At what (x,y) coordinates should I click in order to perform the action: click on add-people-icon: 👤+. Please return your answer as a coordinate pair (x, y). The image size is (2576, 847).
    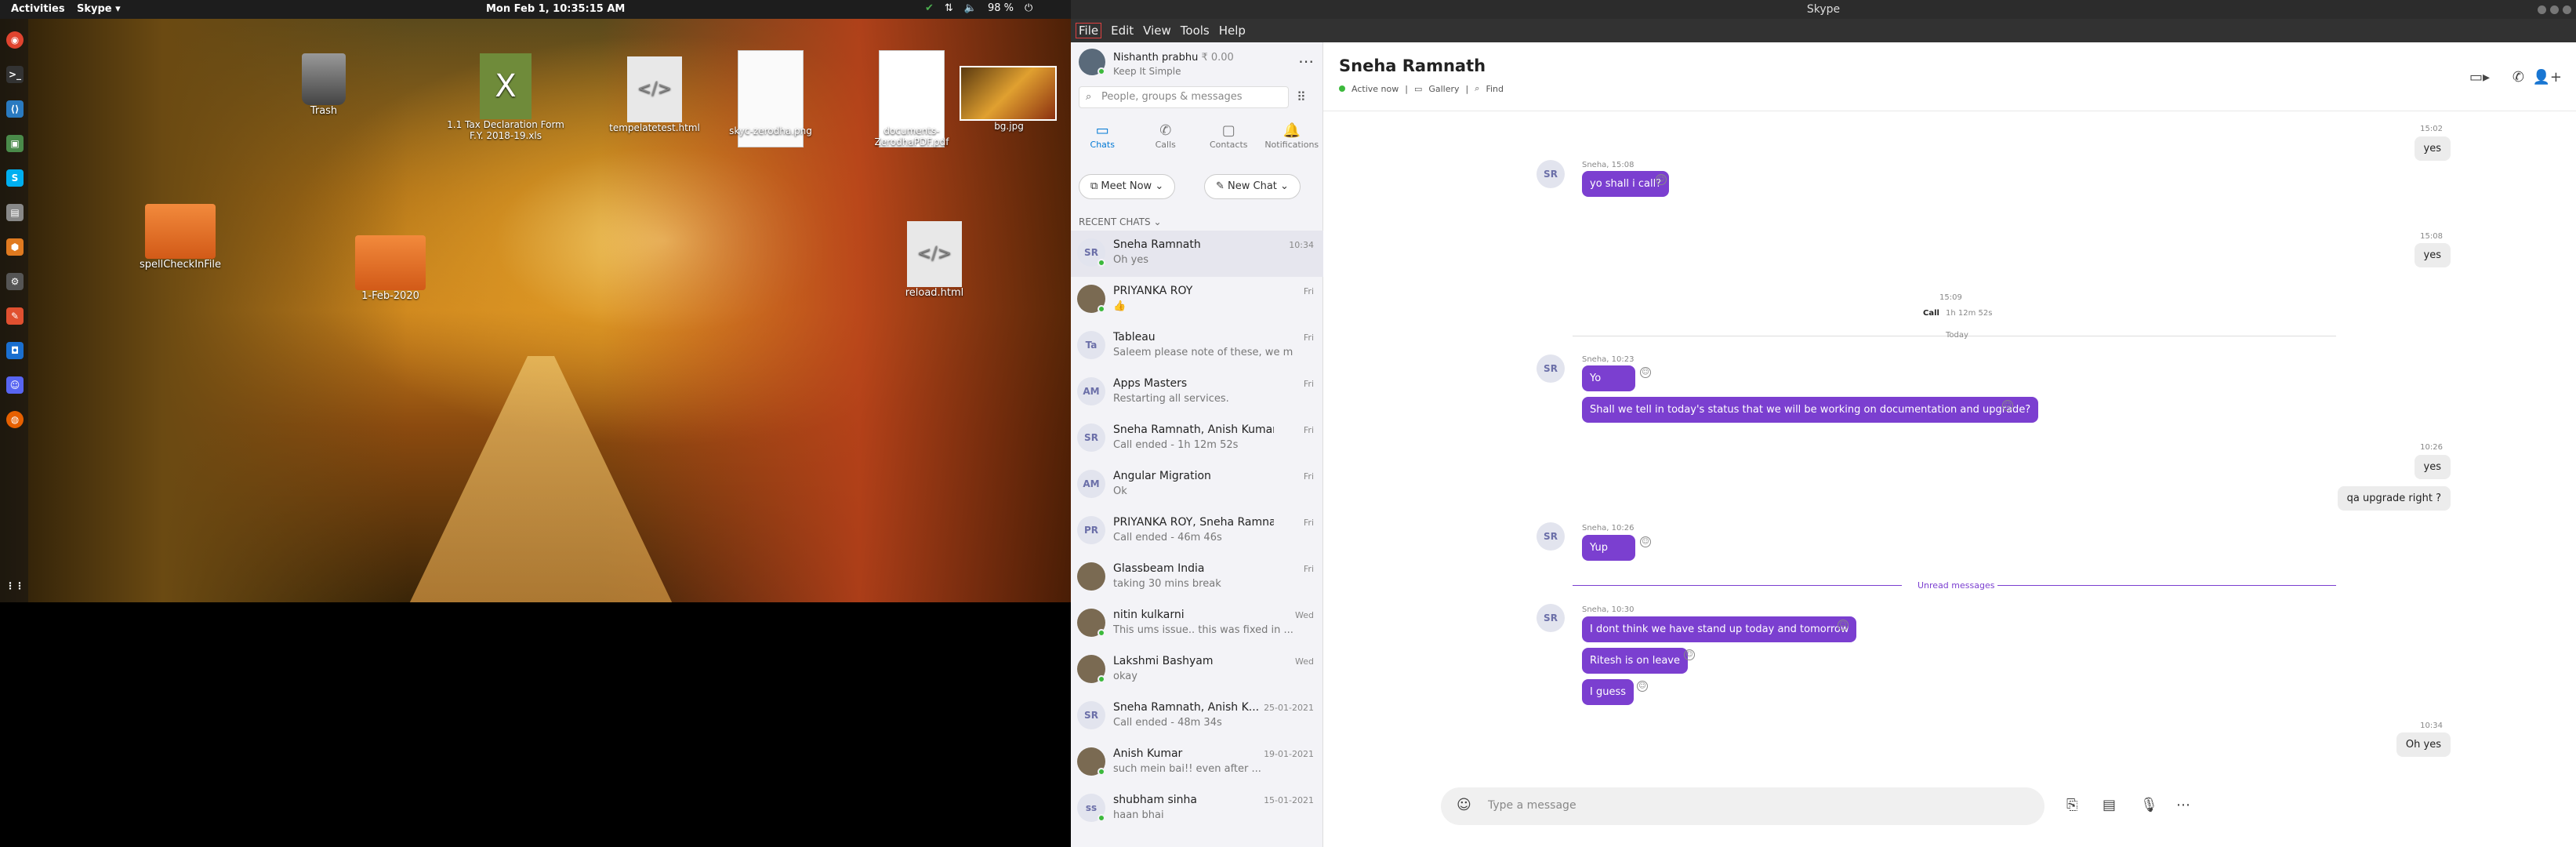
    Looking at the image, I should click on (2548, 77).